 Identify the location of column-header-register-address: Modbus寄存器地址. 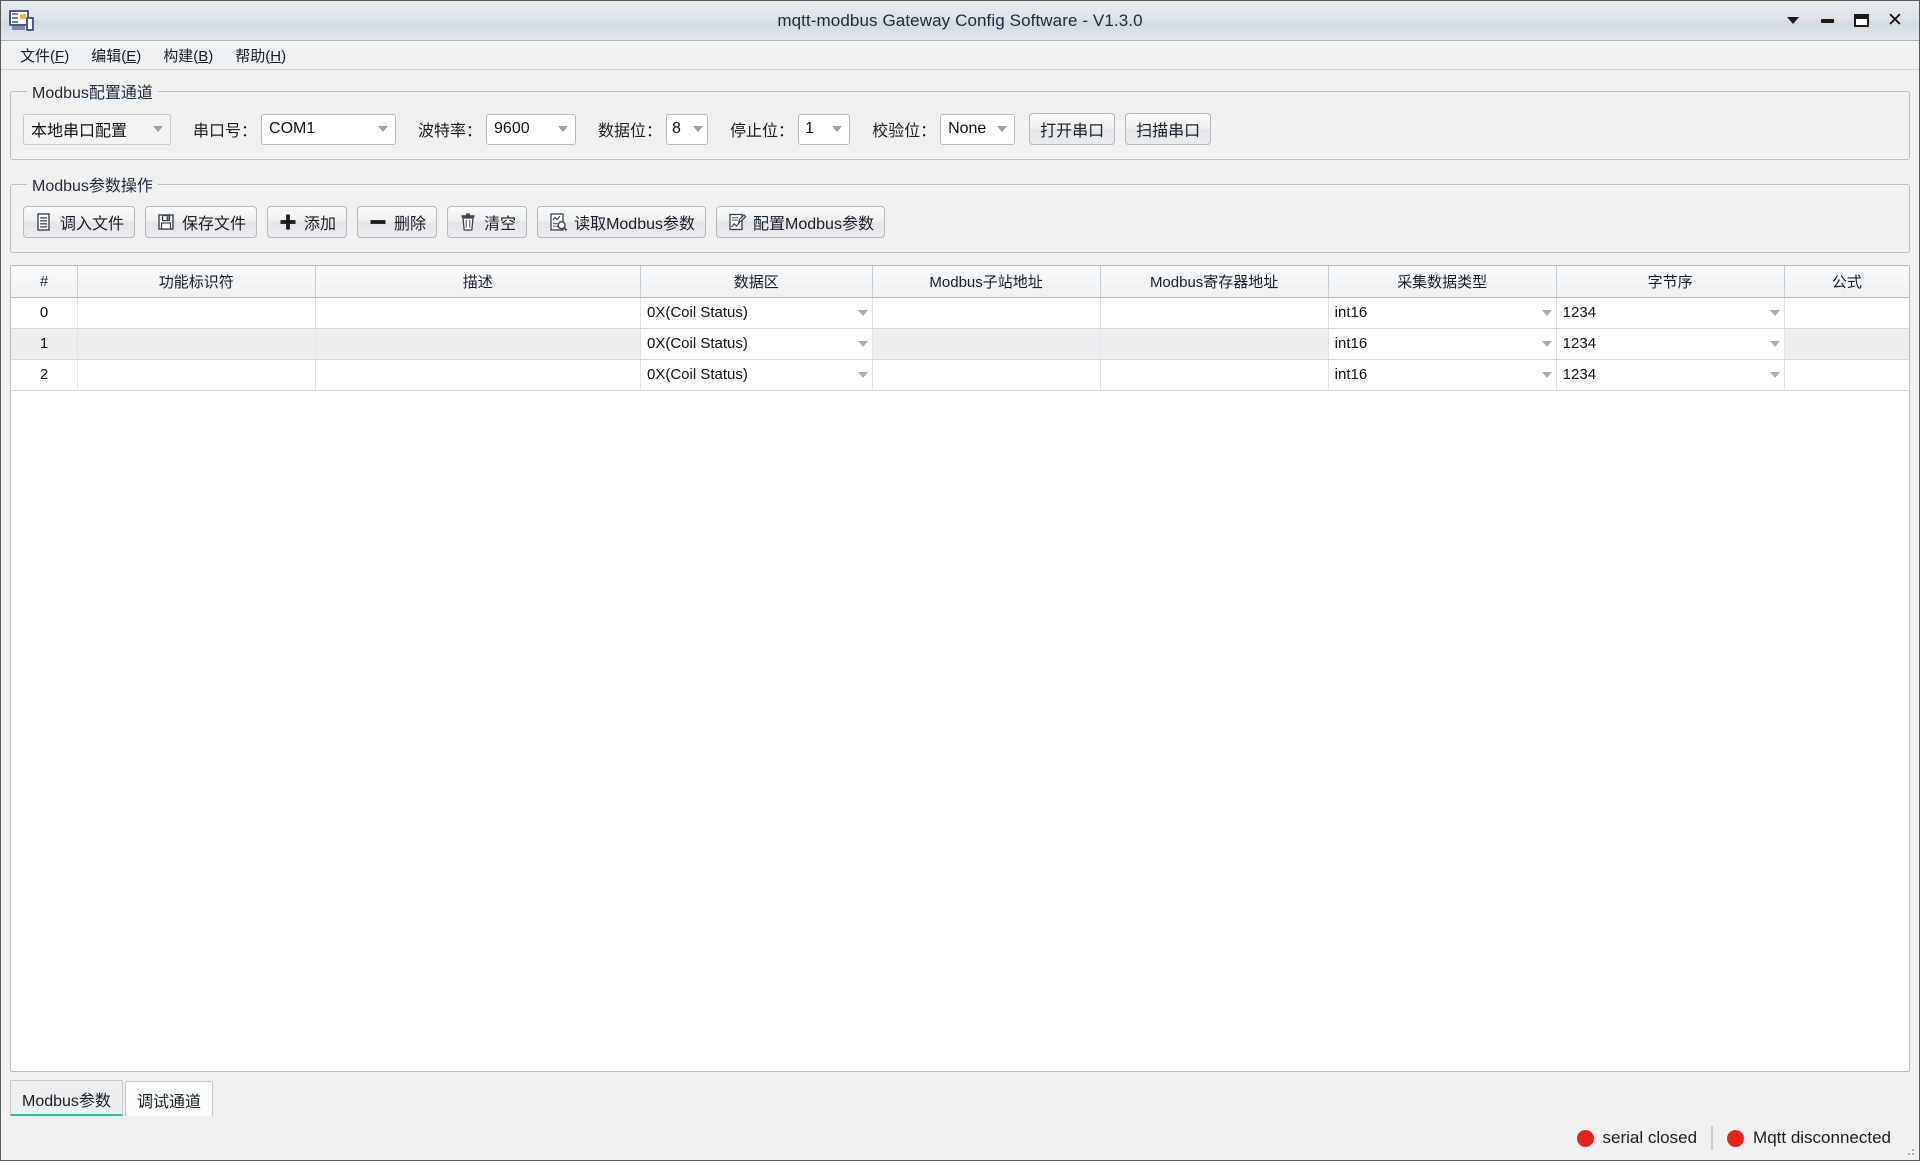
(1214, 282).